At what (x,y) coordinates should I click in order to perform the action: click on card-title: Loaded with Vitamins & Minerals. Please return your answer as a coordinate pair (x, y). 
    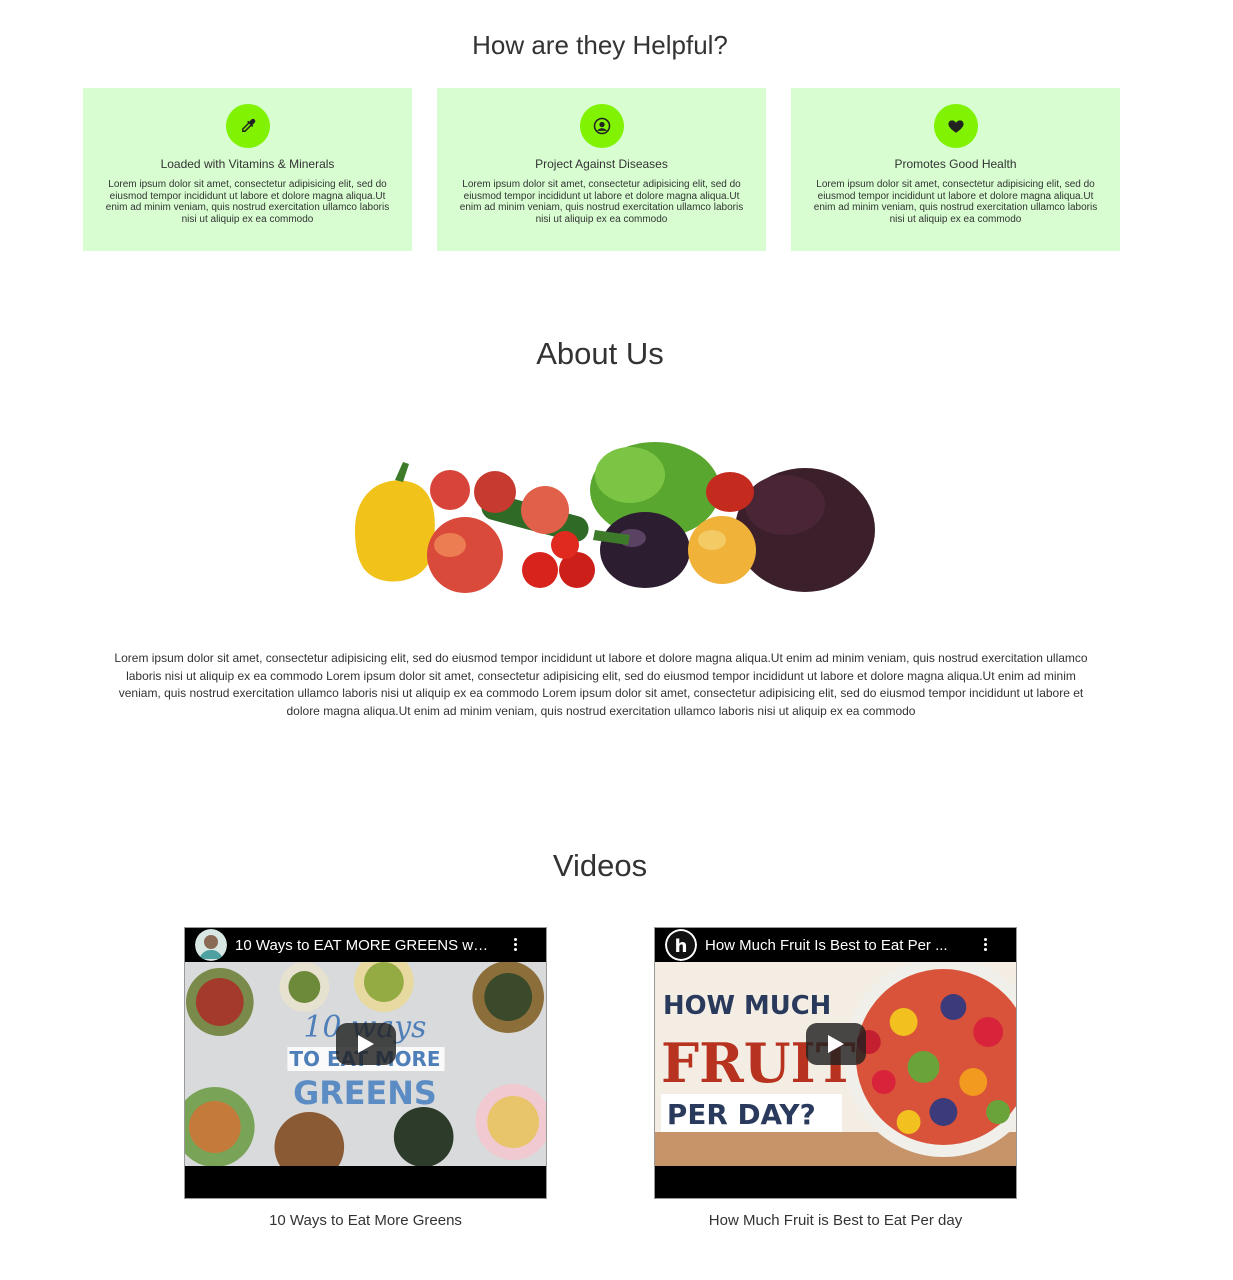
    Looking at the image, I should click on (247, 164).